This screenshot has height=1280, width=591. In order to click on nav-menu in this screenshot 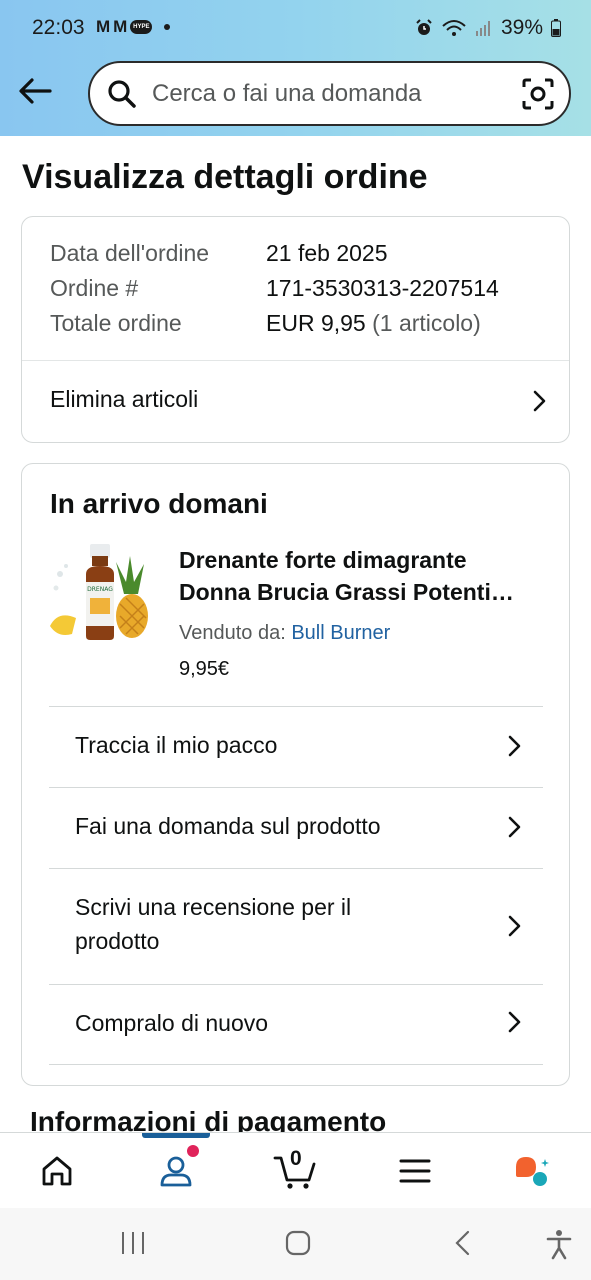, I will do `click(415, 1171)`.